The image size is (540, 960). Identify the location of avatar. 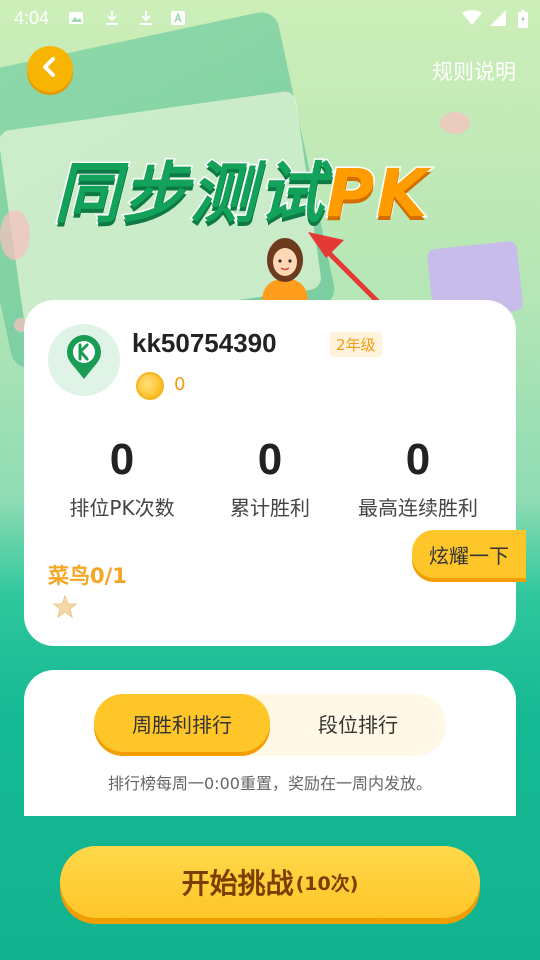
(84, 360).